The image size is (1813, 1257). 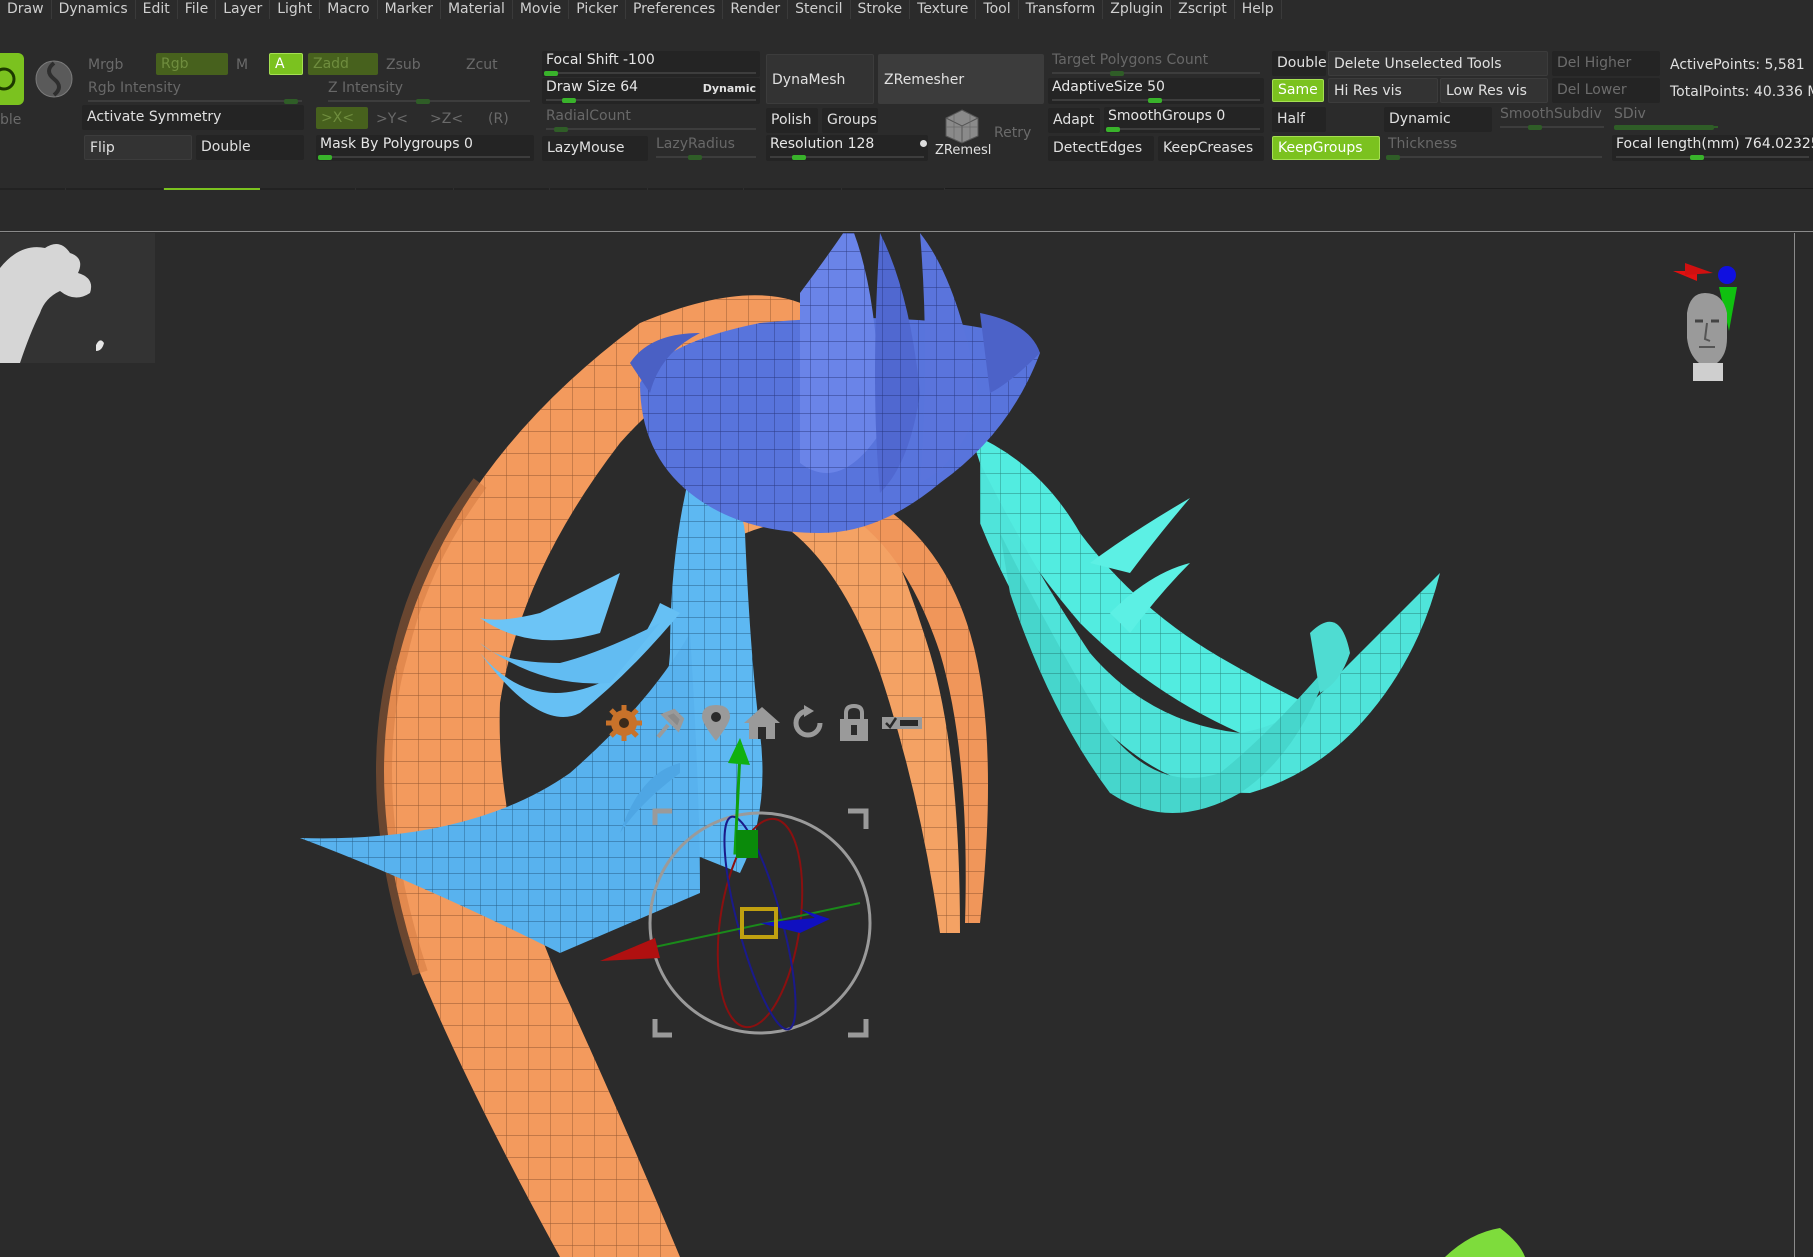 What do you see at coordinates (392, 119) in the screenshot?
I see `y-axis-toggle: >Y<` at bounding box center [392, 119].